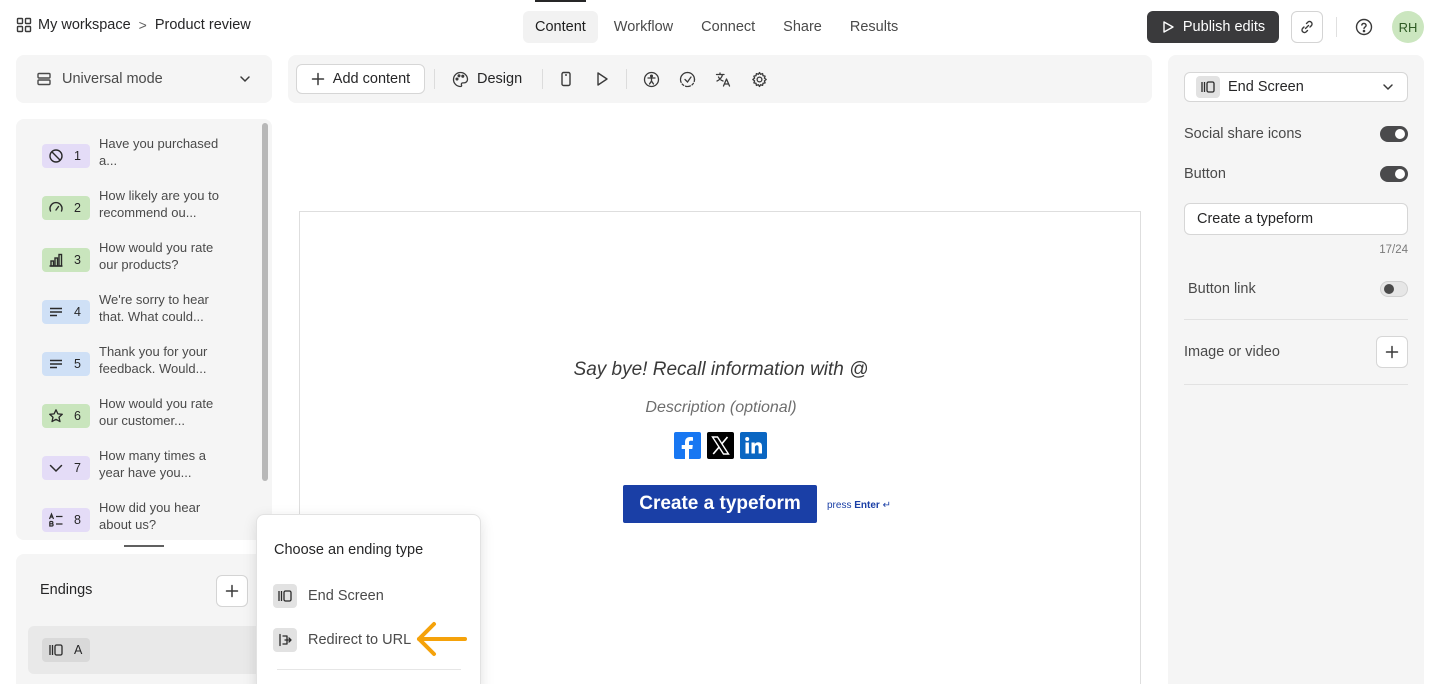 The height and width of the screenshot is (684, 1440). I want to click on breadcrumb-form: Product review, so click(203, 25).